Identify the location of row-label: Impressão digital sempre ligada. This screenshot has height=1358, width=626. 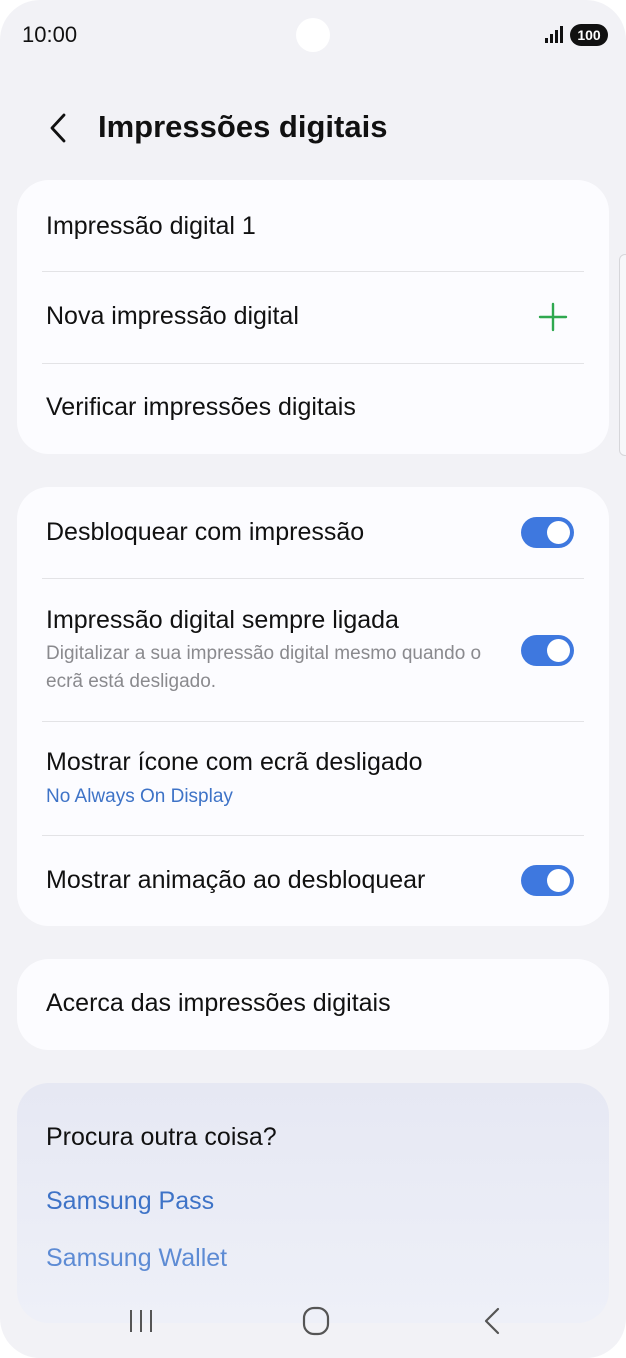
(222, 620).